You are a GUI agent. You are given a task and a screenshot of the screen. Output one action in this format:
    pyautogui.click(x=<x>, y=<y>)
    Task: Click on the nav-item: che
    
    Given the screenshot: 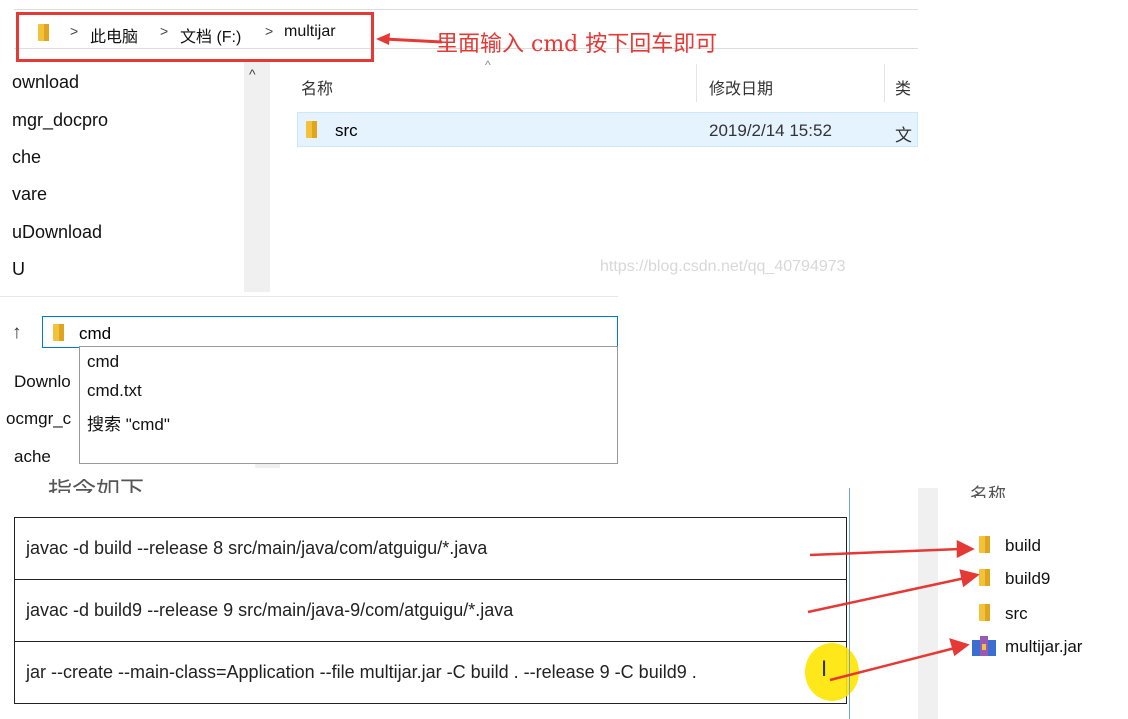 What is the action you would take?
    pyautogui.click(x=26, y=157)
    